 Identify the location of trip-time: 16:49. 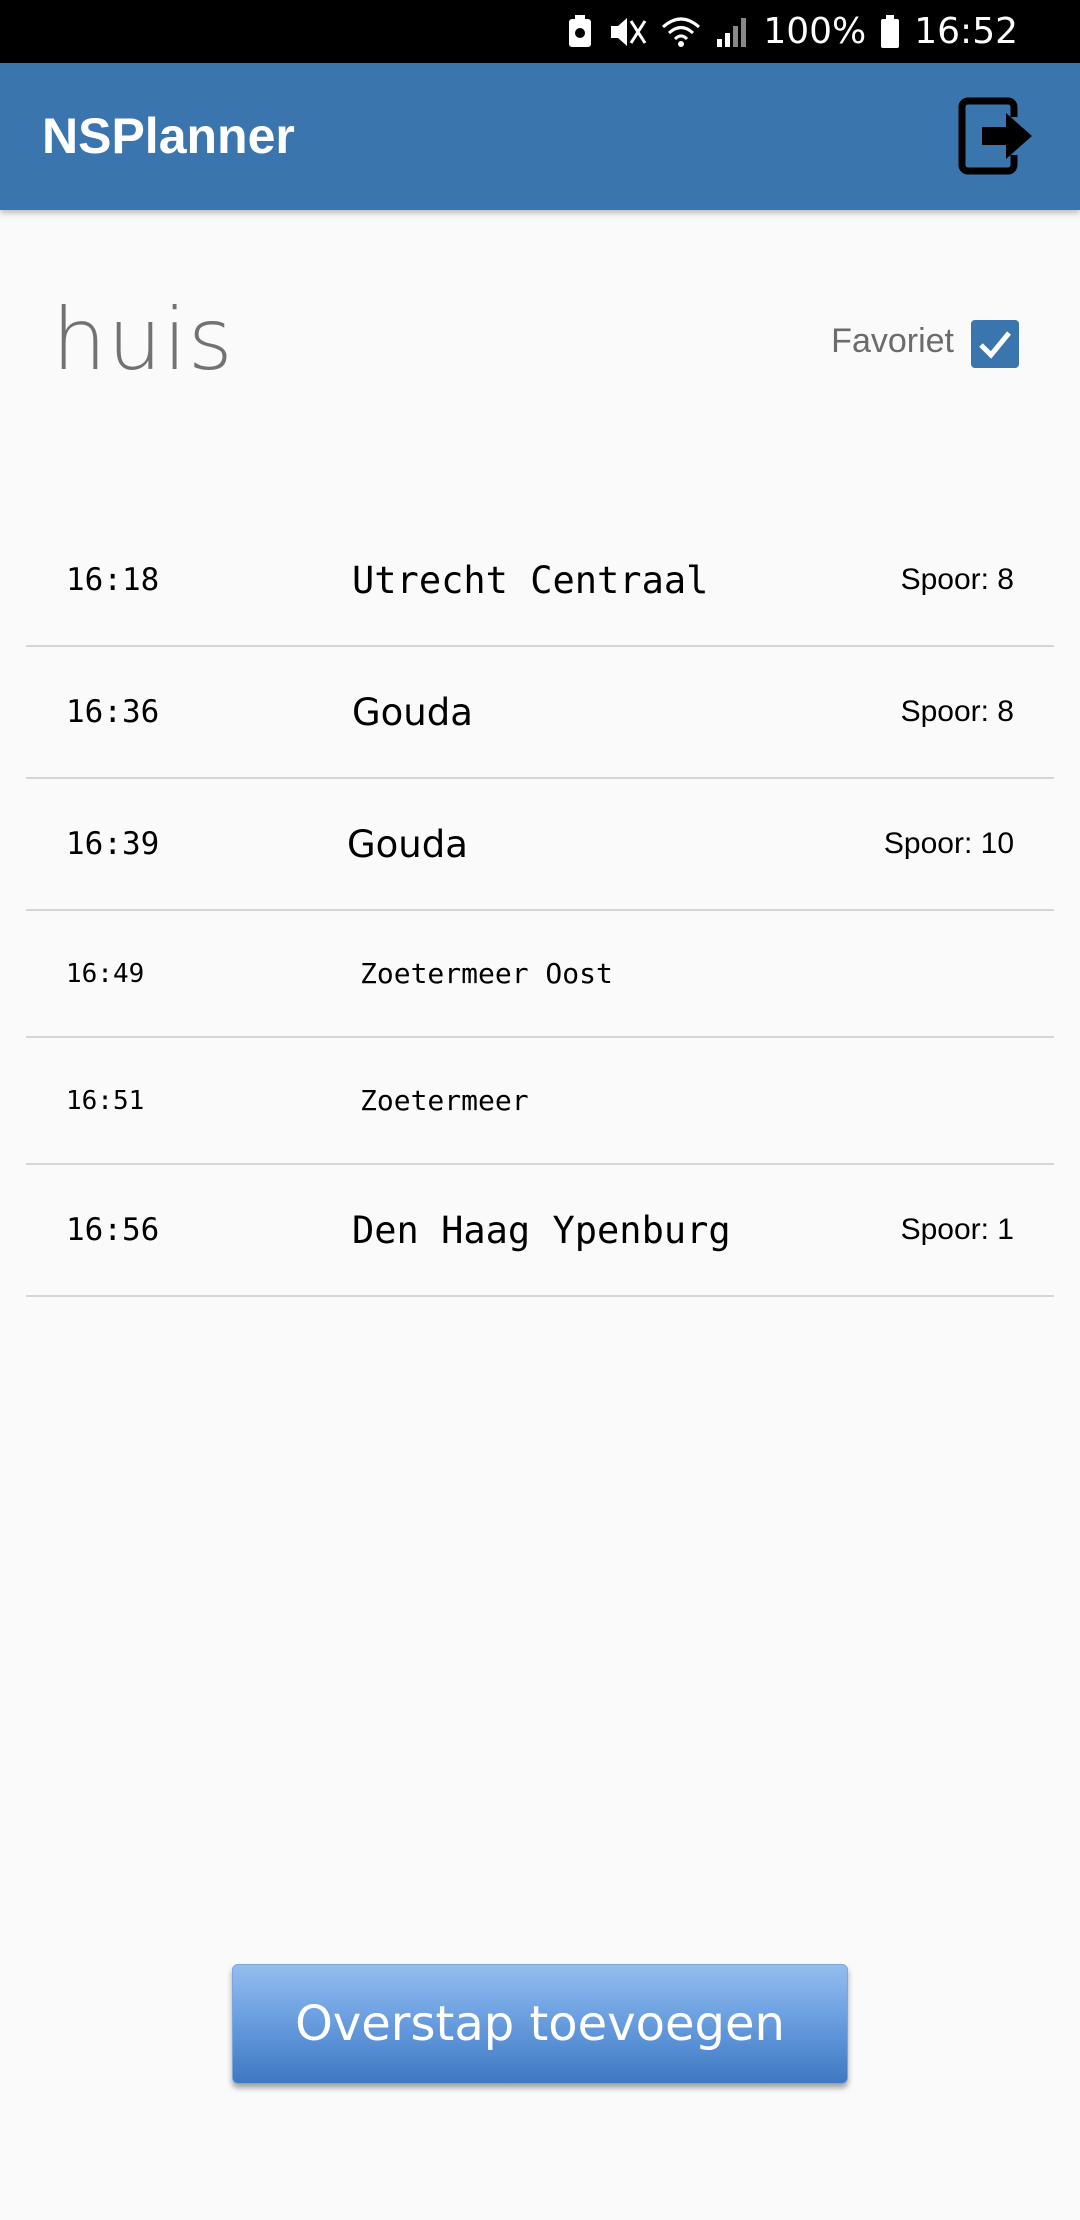
(105, 973).